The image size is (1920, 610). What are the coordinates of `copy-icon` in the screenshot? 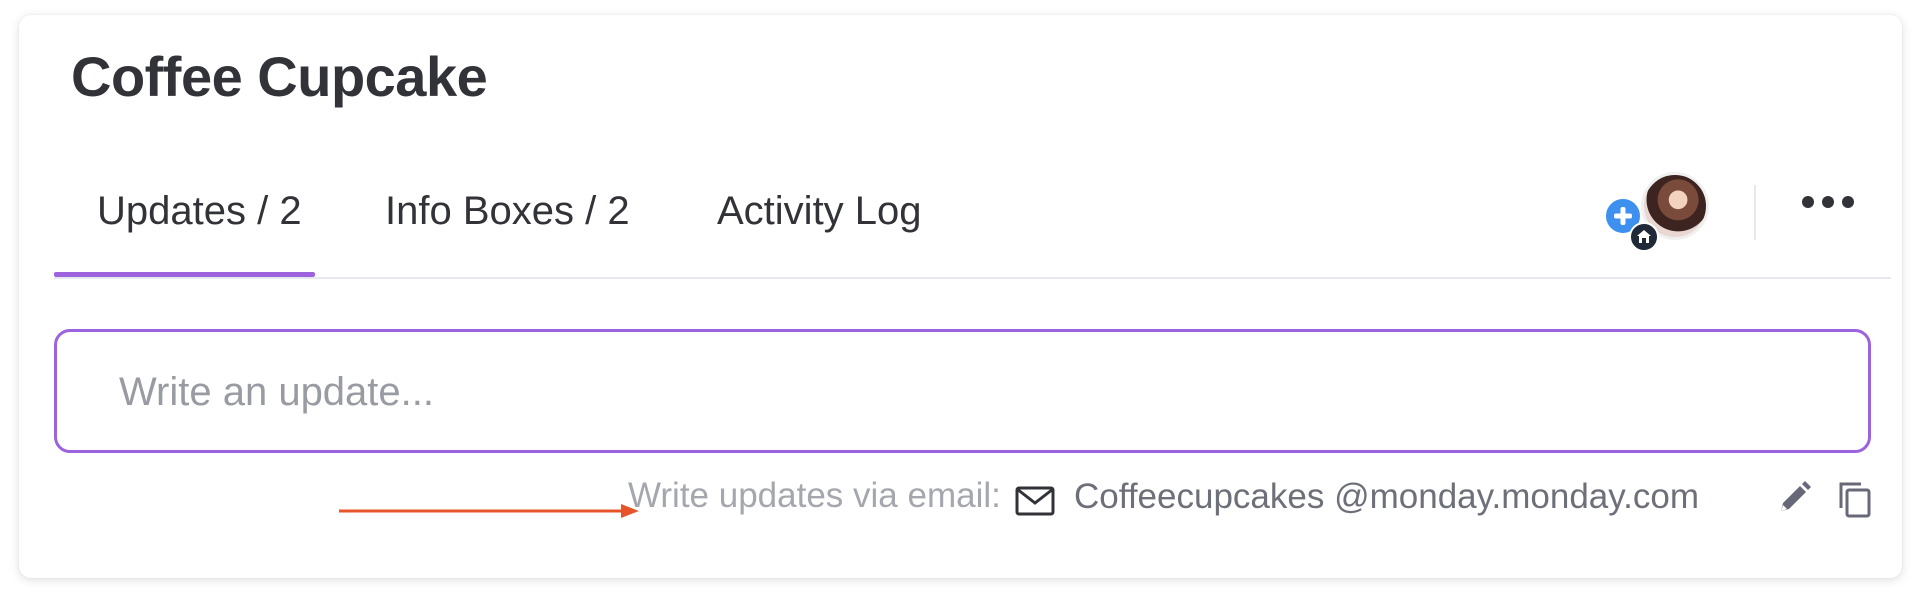 It's located at (1855, 500).